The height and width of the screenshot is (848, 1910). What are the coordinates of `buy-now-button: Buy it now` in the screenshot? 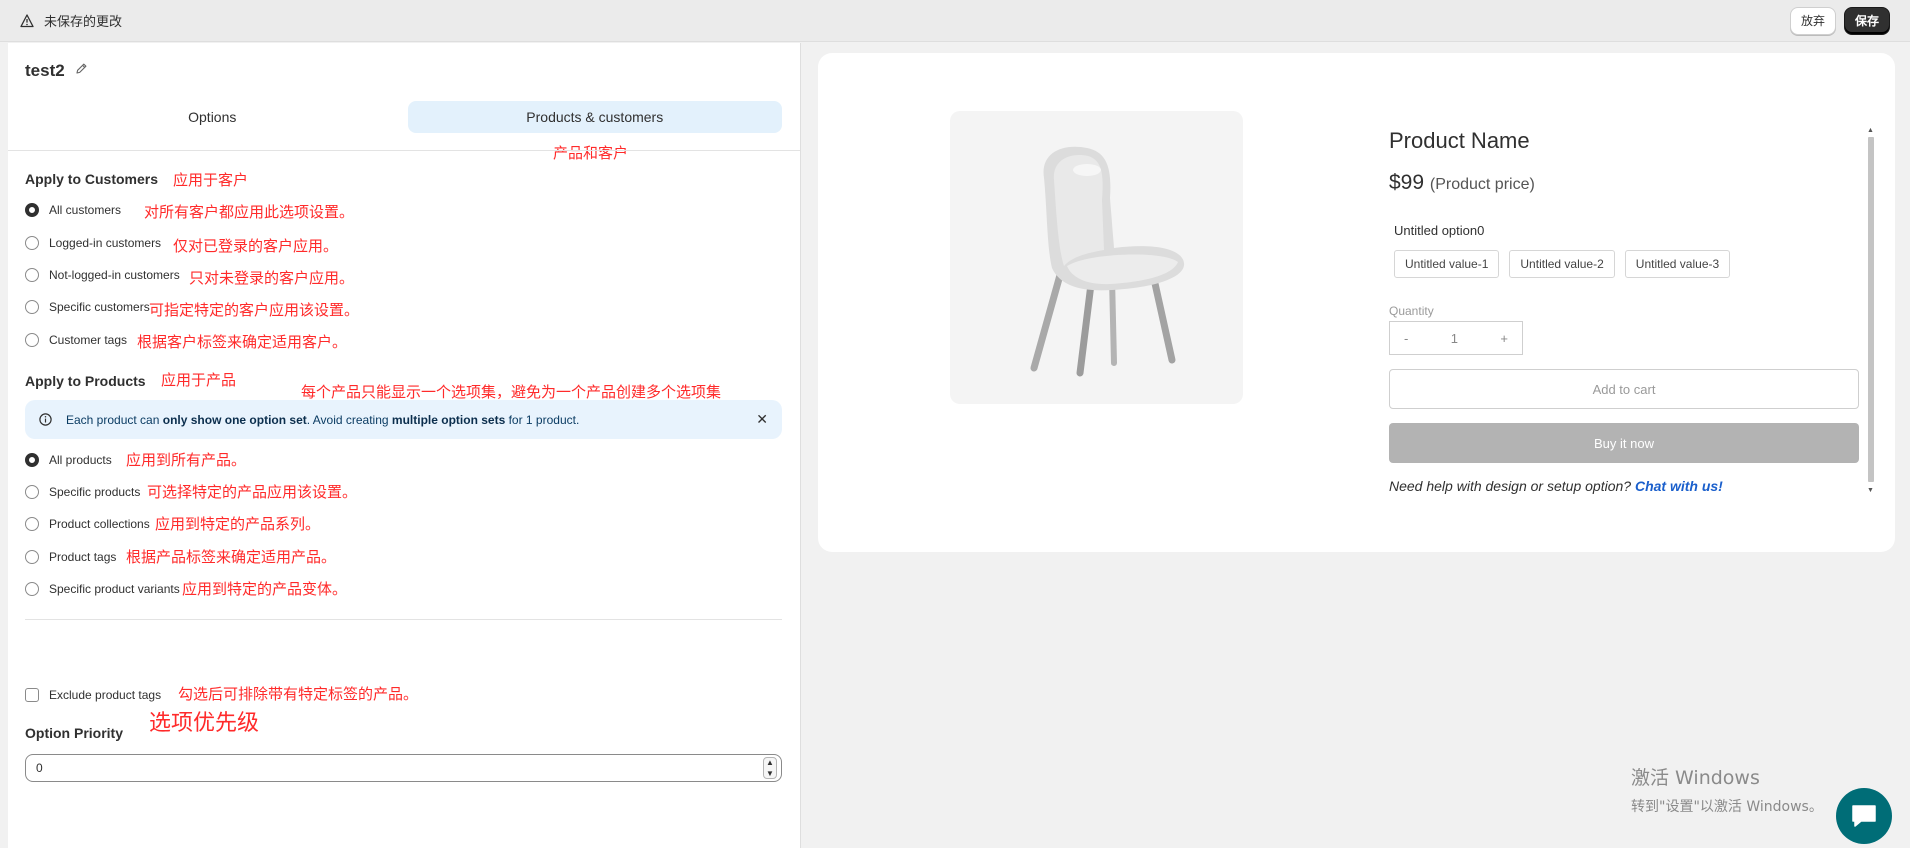 It's located at (1624, 443).